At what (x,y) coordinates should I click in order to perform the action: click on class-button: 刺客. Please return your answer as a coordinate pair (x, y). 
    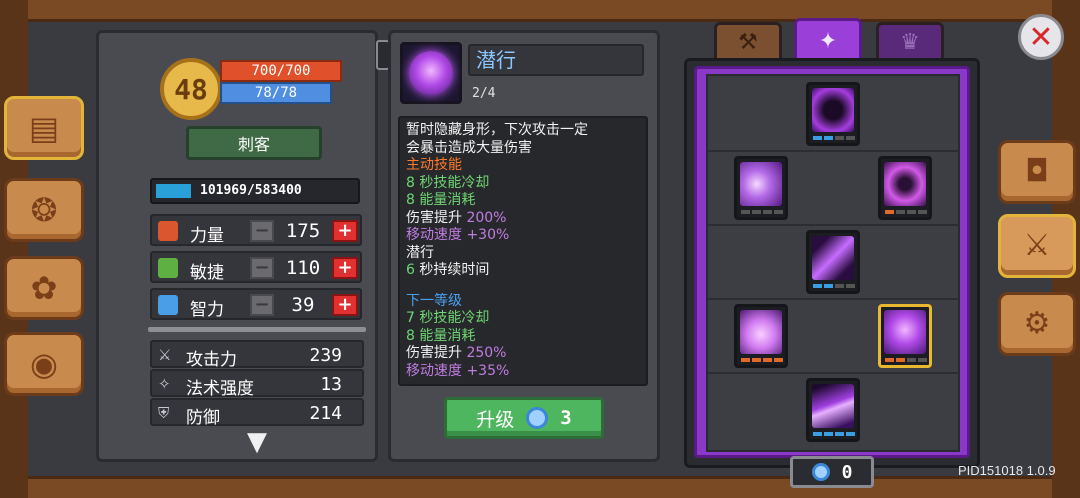
    Looking at the image, I should click on (254, 143).